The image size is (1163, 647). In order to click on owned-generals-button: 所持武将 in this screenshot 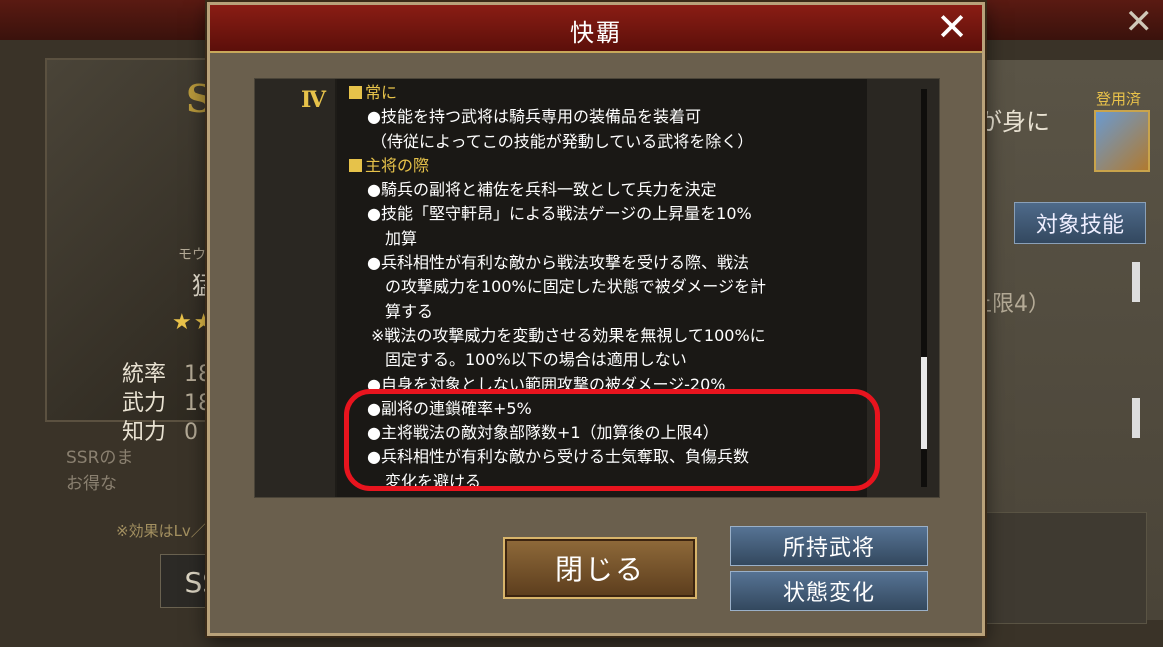, I will do `click(829, 546)`.